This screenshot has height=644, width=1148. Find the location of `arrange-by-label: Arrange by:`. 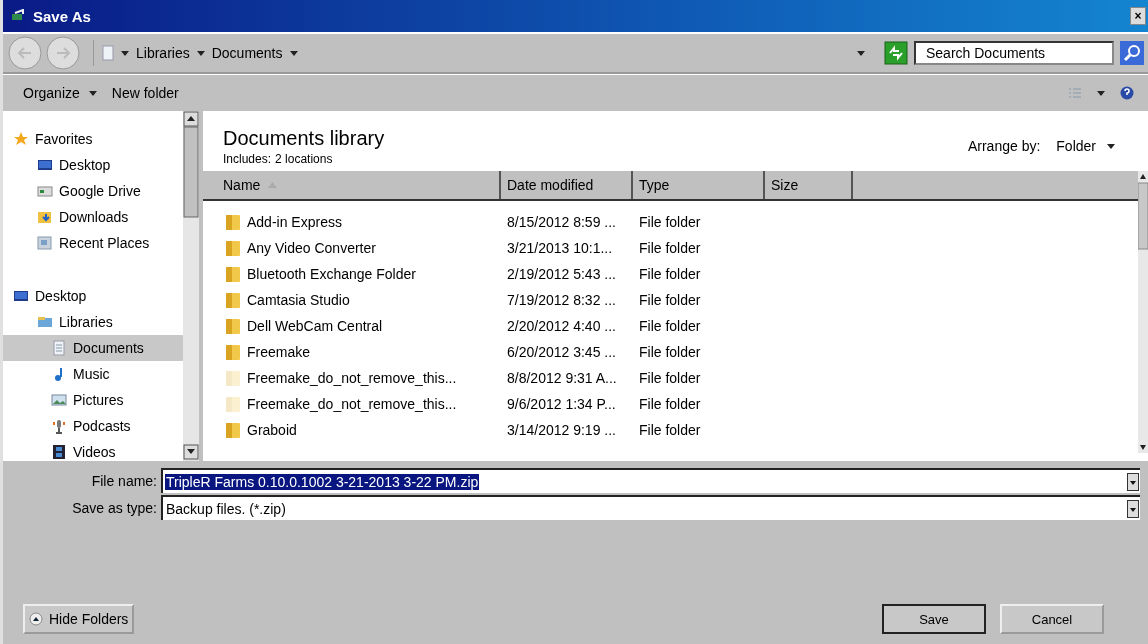

arrange-by-label: Arrange by: is located at coordinates (1004, 146).